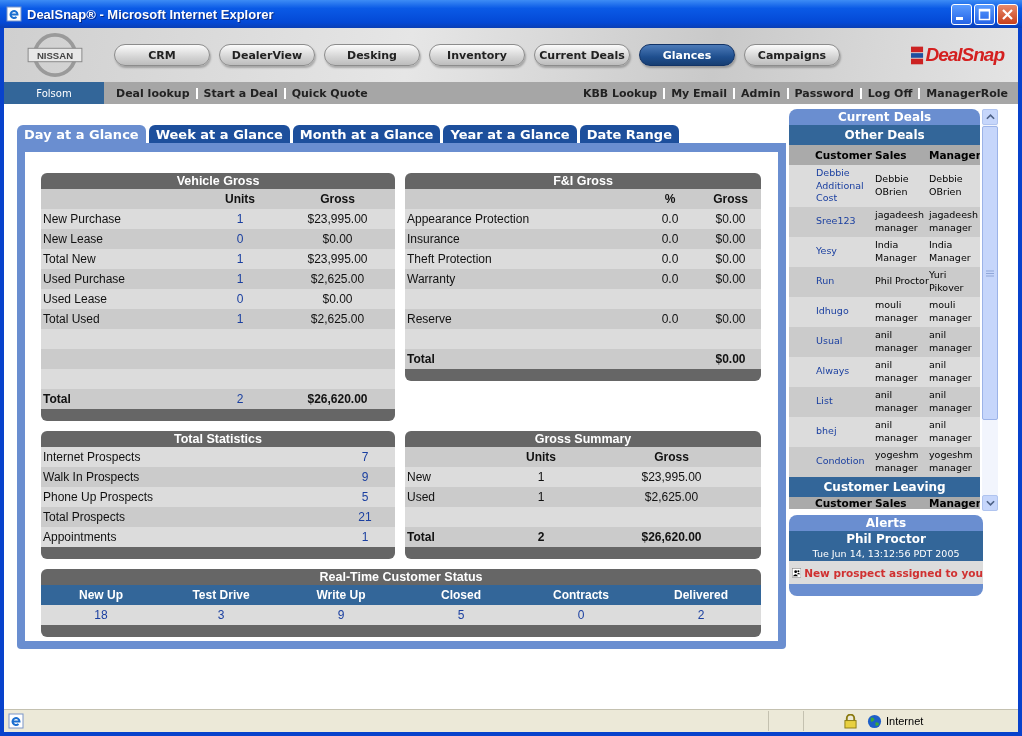  What do you see at coordinates (69, 259) in the screenshot?
I see `row-label: Total New` at bounding box center [69, 259].